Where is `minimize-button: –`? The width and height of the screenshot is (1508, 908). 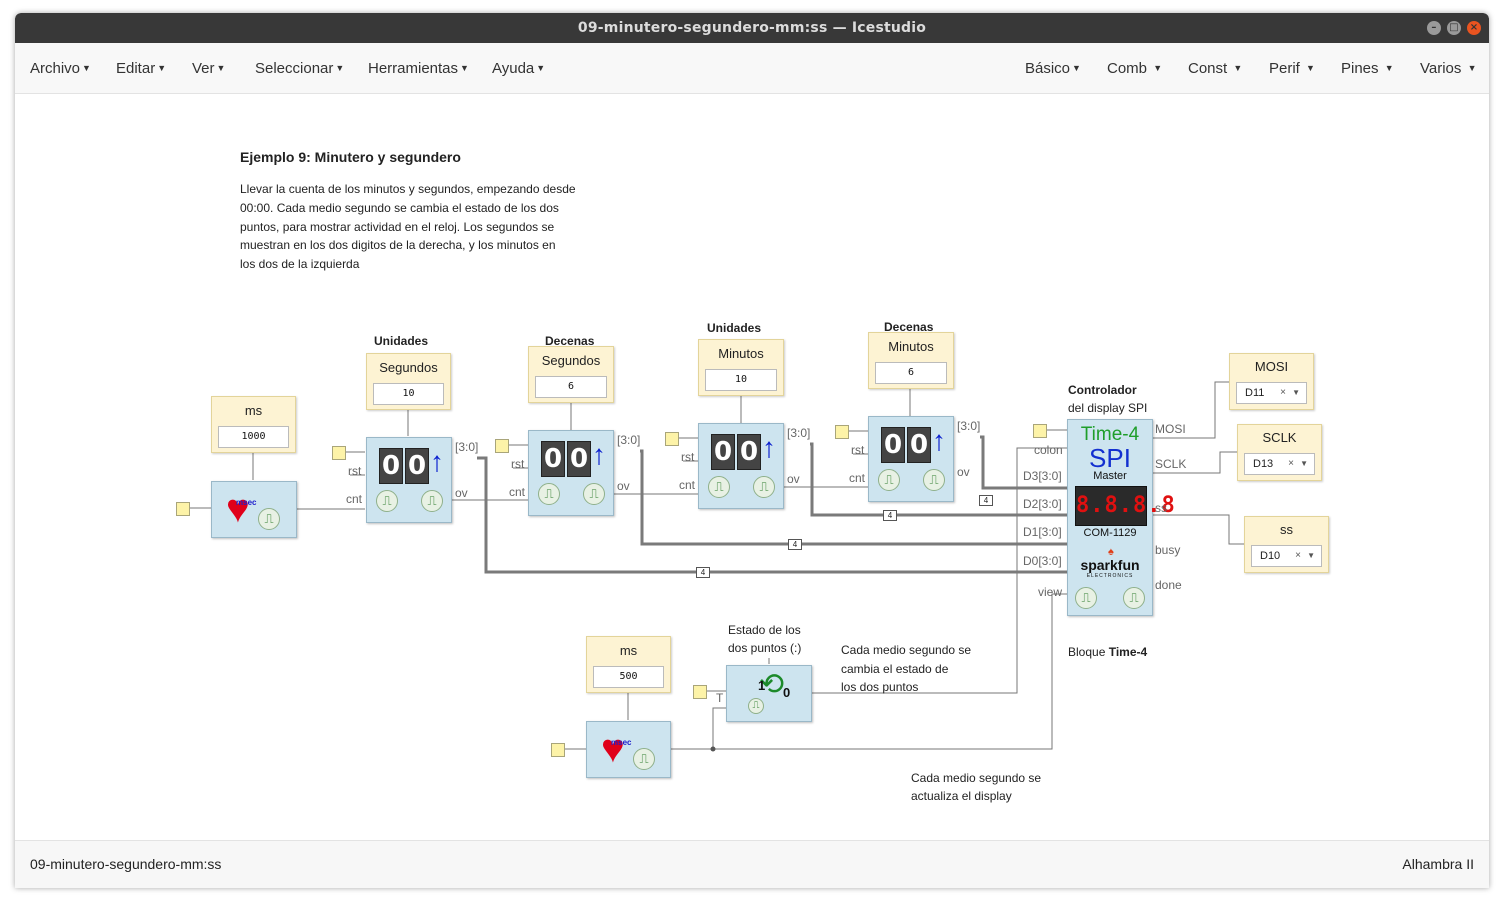 minimize-button: – is located at coordinates (1434, 28).